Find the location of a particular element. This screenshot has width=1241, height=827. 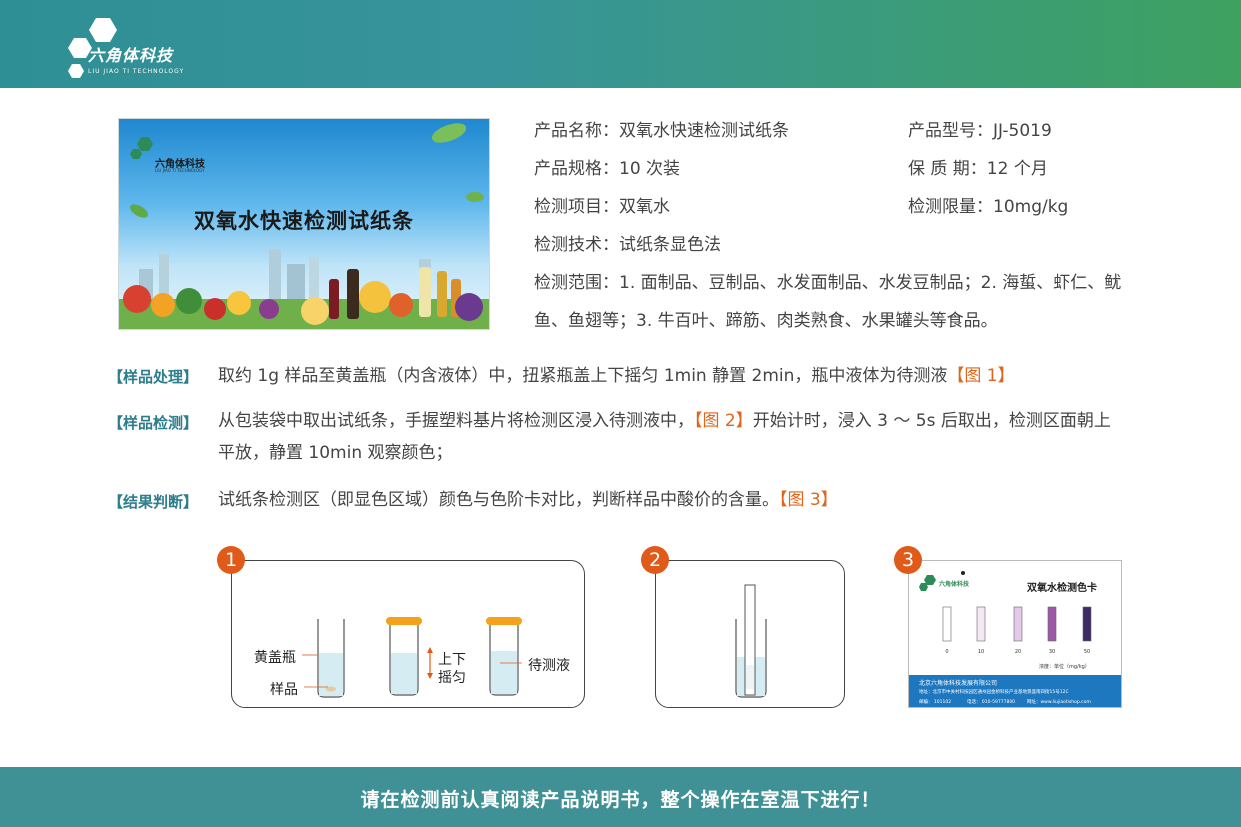

card-title: 双氧水检测色卡 is located at coordinates (1062, 588).